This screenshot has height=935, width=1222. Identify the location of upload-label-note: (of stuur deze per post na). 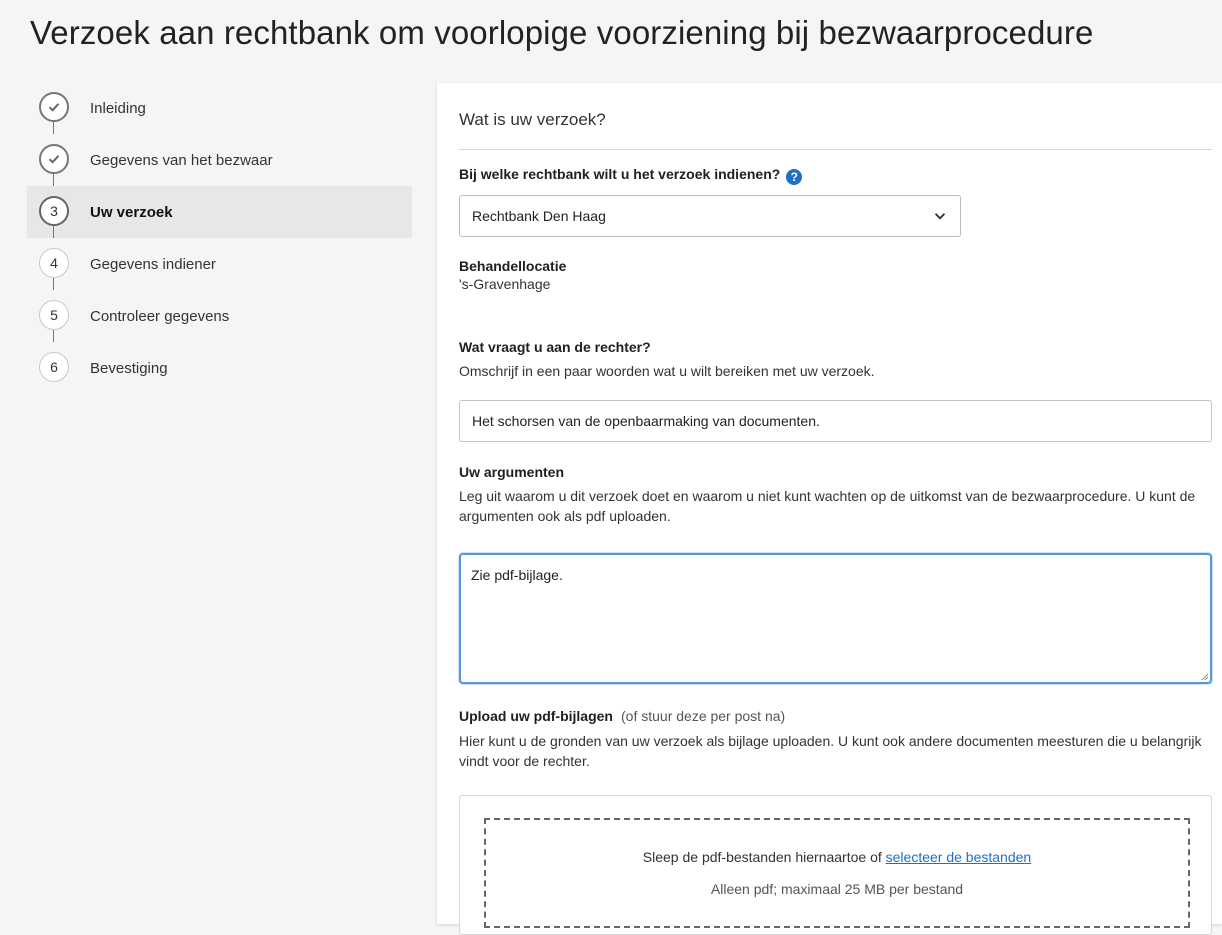
(703, 716).